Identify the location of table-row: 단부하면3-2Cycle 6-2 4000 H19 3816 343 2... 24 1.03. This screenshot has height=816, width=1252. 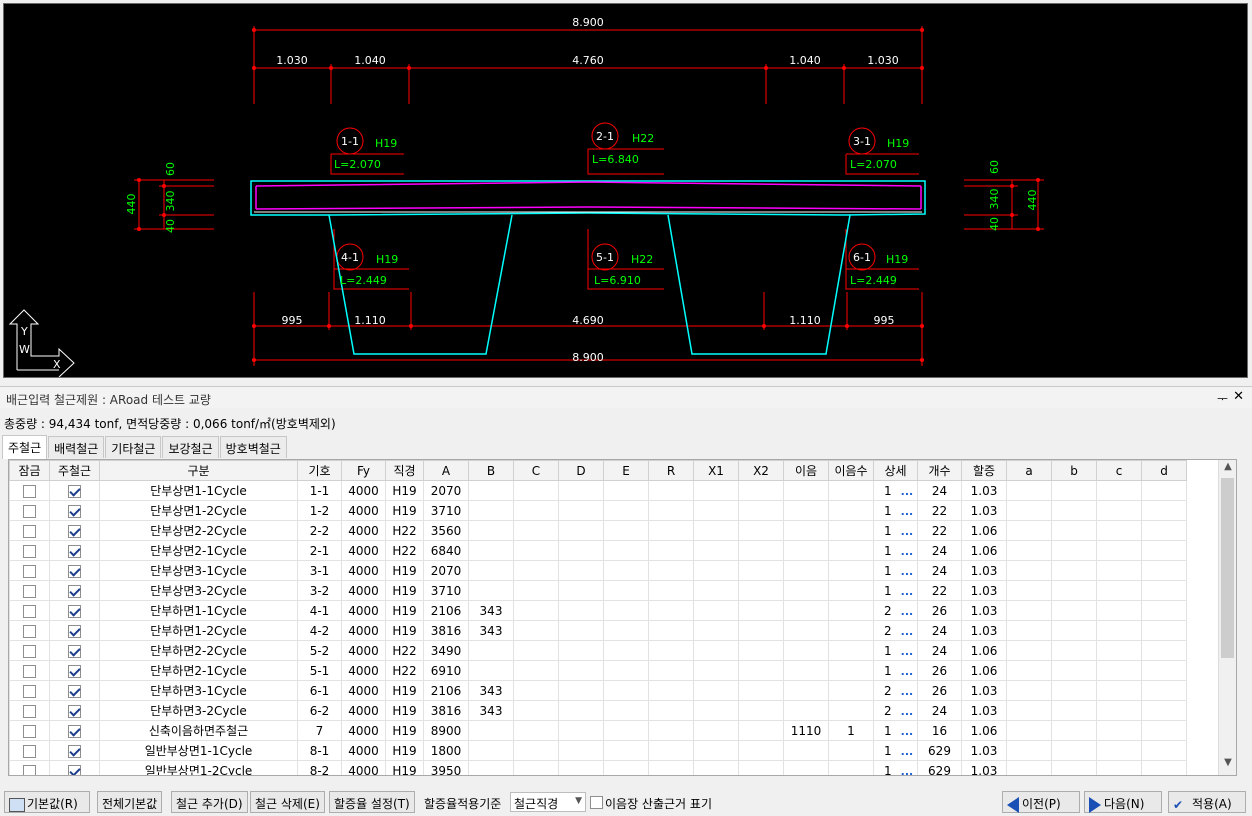
(598, 710).